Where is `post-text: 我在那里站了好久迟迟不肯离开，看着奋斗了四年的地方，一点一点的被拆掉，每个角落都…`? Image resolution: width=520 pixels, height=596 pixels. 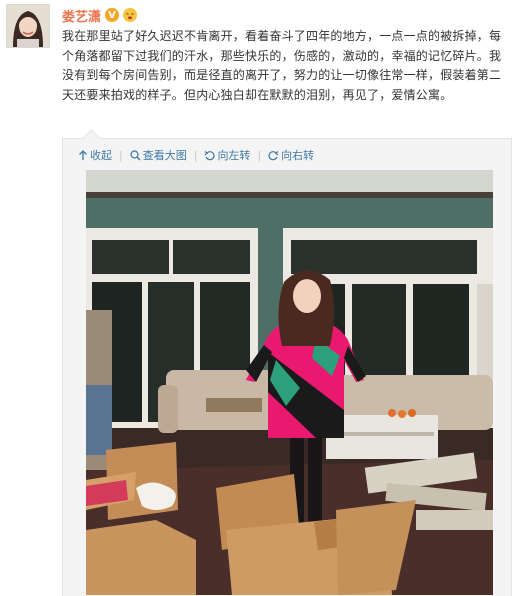
post-text: 我在那里站了好久迟迟不肯离开，看着奋斗了四年的地方，一点一点的被拆掉，每个角落都… is located at coordinates (282, 65).